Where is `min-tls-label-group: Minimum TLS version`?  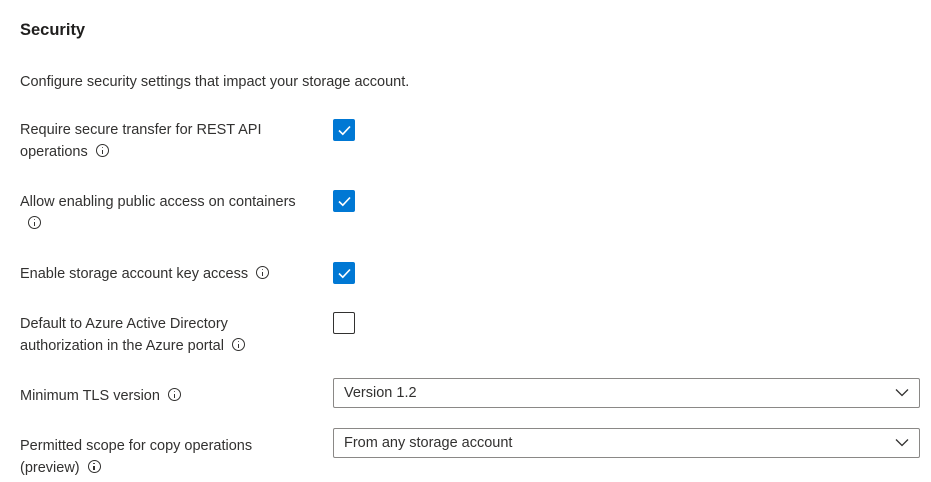
min-tls-label-group: Minimum TLS version is located at coordinates (160, 396).